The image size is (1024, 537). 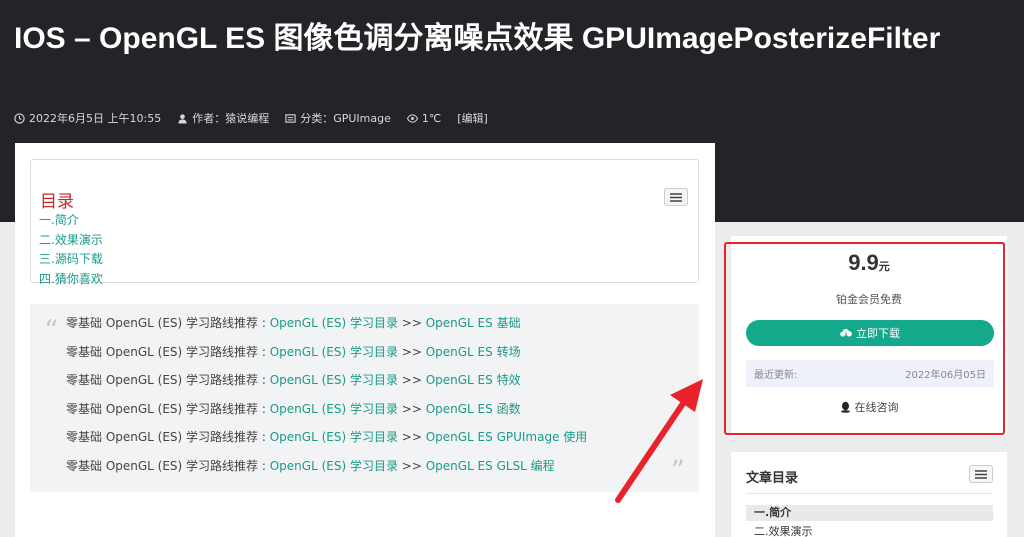 What do you see at coordinates (472, 118) in the screenshot?
I see `edit-link: [编辑]` at bounding box center [472, 118].